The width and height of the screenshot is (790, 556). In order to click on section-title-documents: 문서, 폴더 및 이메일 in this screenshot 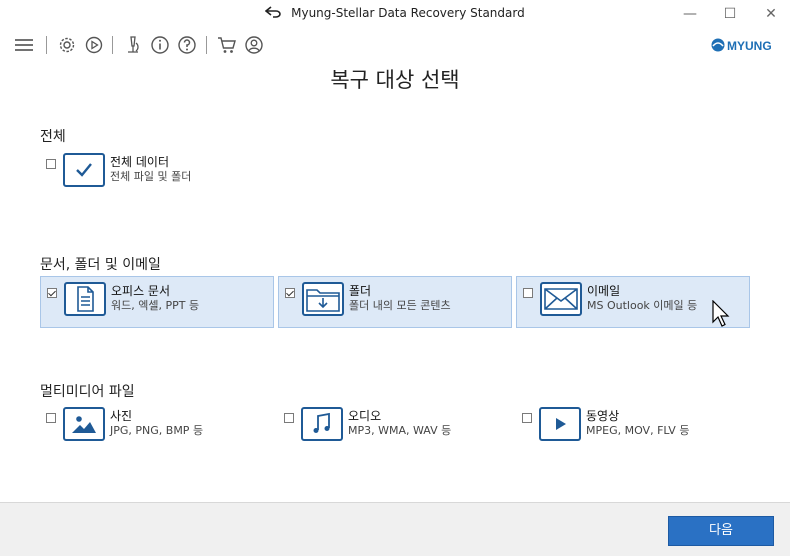, I will do `click(100, 265)`.